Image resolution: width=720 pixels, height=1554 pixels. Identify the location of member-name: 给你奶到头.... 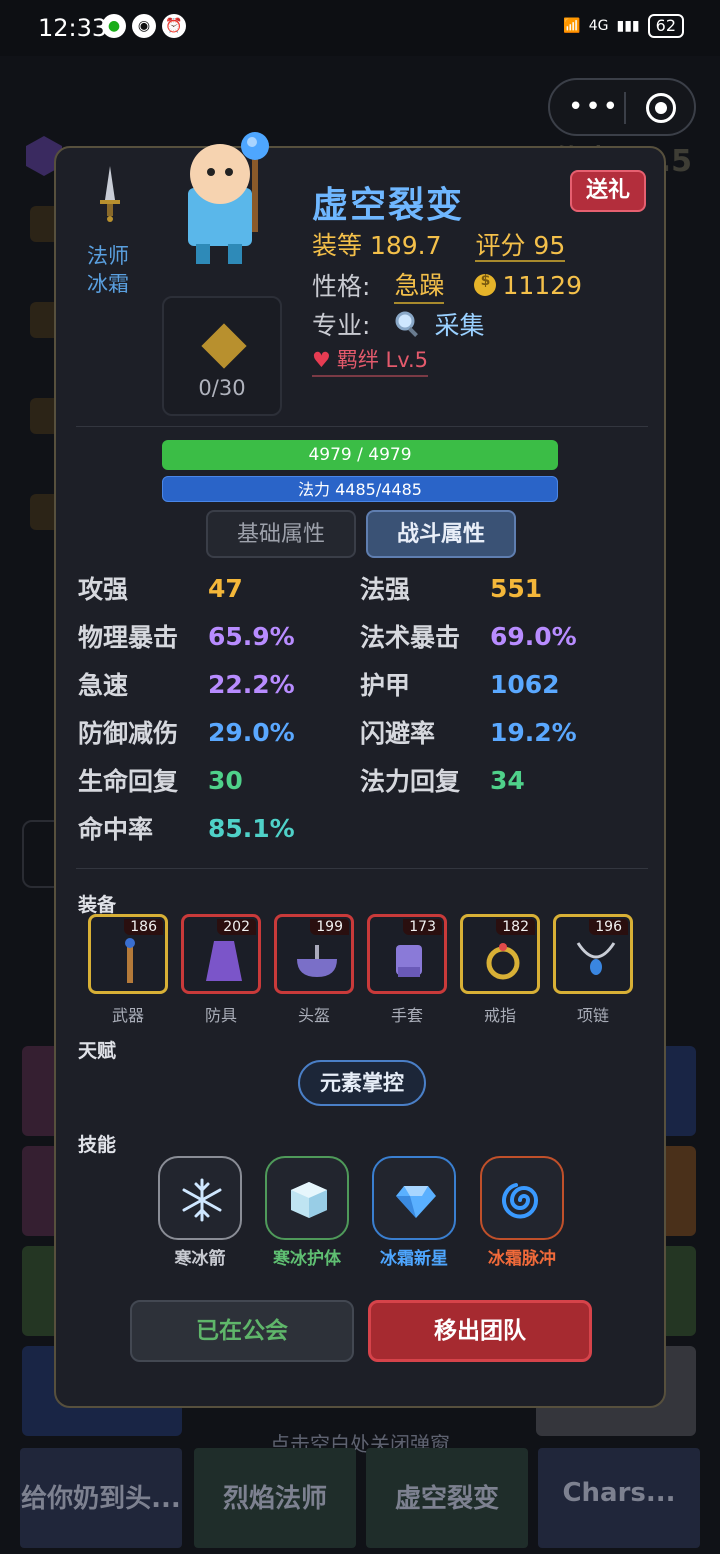
(101, 1499).